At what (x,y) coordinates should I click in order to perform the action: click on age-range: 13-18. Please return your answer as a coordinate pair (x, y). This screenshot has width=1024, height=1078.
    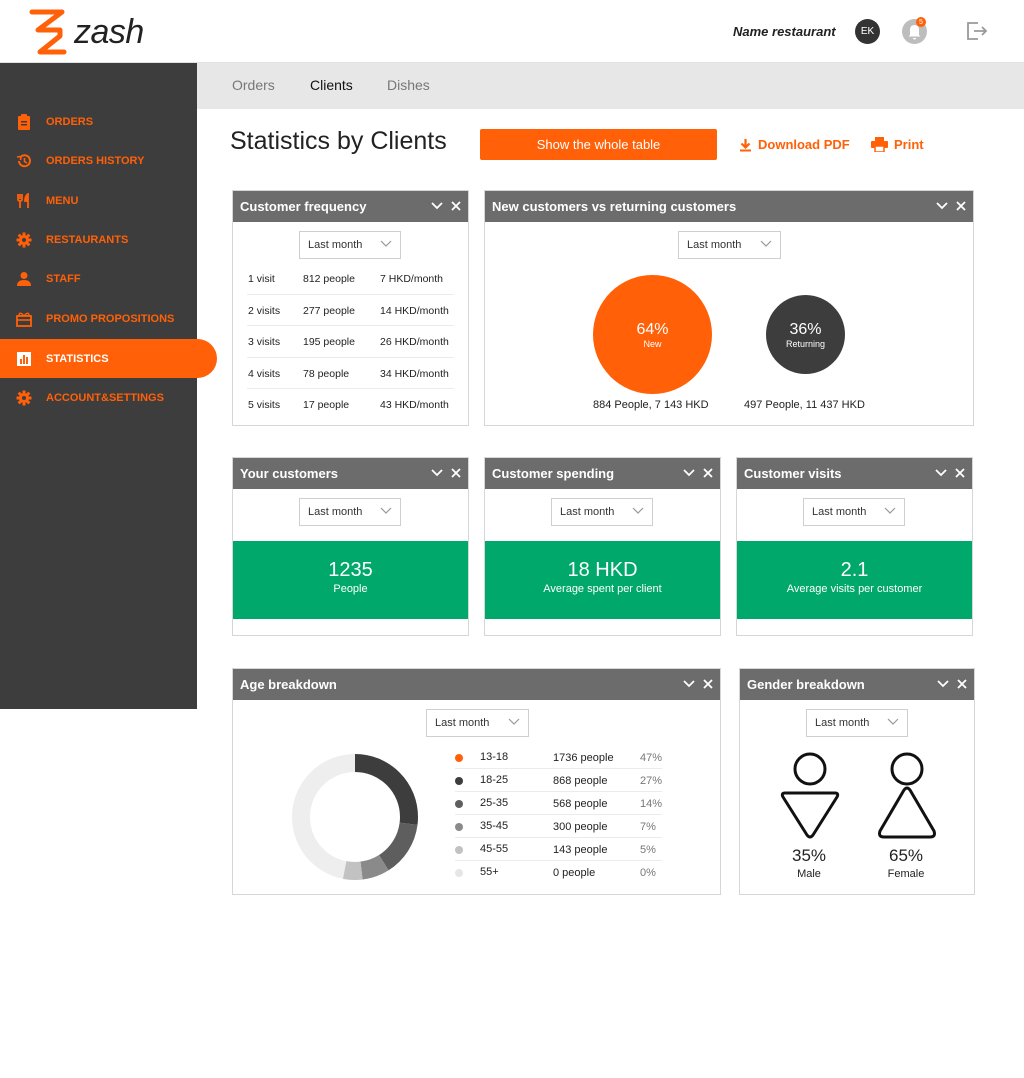
    Looking at the image, I should click on (494, 757).